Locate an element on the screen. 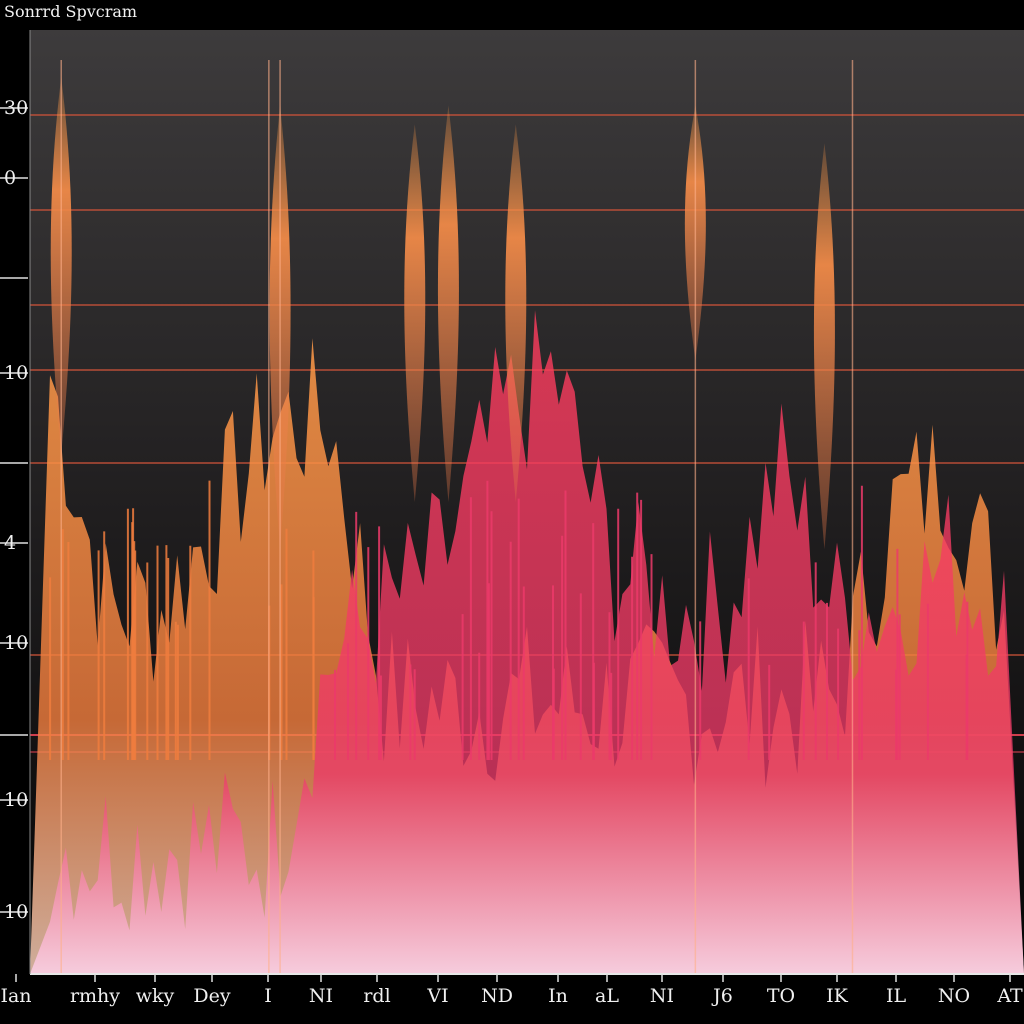 The image size is (1024, 1024). y-tick-label-8: 10 is located at coordinates (16, 800).